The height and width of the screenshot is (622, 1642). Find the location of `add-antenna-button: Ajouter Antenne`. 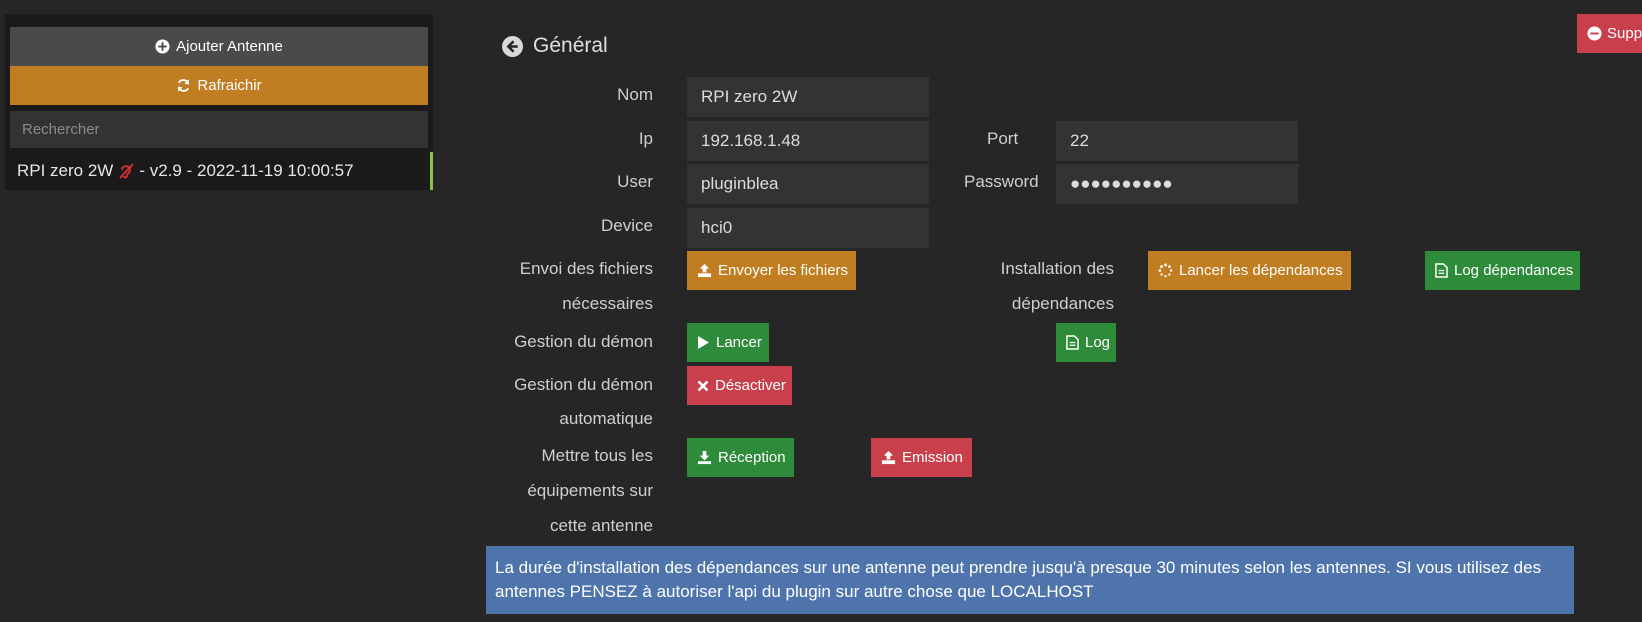

add-antenna-button: Ajouter Antenne is located at coordinates (219, 46).